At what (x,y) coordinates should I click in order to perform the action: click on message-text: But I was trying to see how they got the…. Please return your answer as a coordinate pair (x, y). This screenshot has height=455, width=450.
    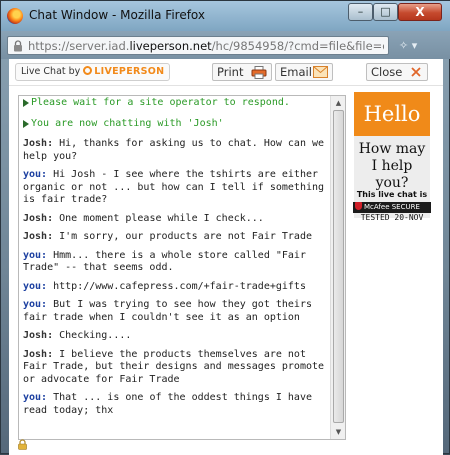
    Looking at the image, I should click on (167, 311).